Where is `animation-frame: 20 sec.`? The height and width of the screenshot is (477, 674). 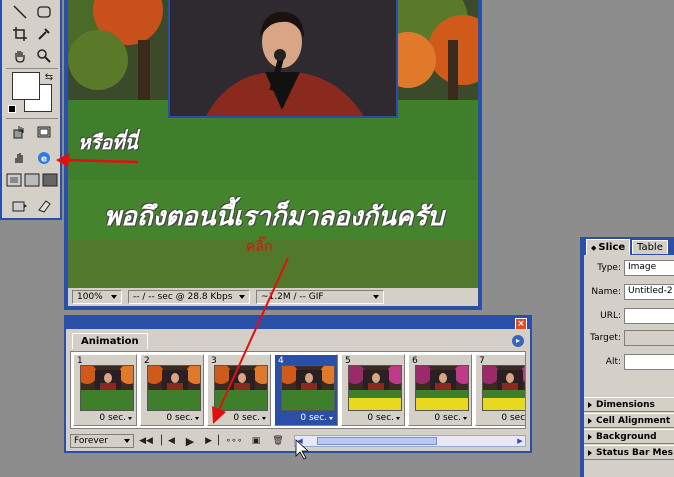 animation-frame: 20 sec. is located at coordinates (172, 390).